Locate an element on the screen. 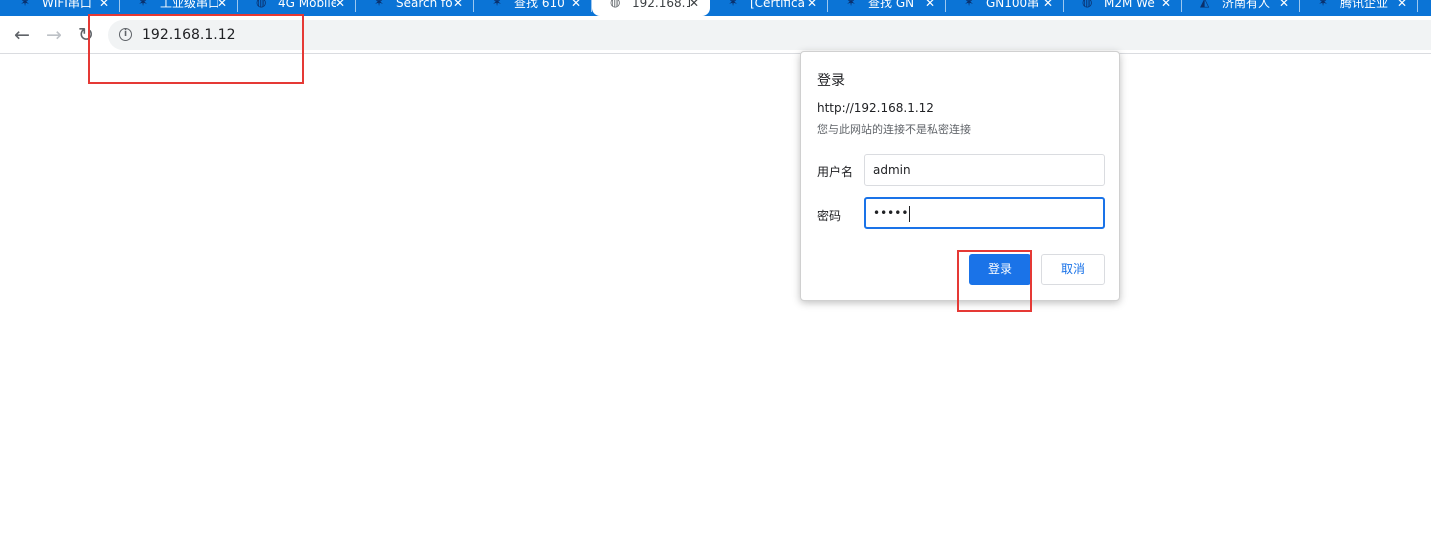 The image size is (1431, 546). tab-3: ✶ Search fo ✕ is located at coordinates (415, 8).